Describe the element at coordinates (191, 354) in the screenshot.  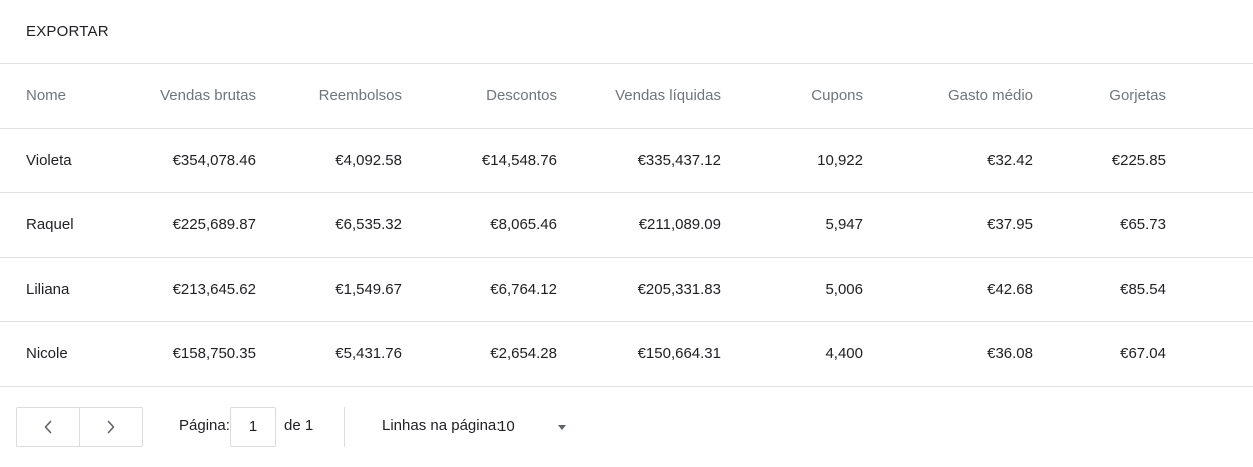
I see `cell-gross-sales: €158,750.35` at that location.